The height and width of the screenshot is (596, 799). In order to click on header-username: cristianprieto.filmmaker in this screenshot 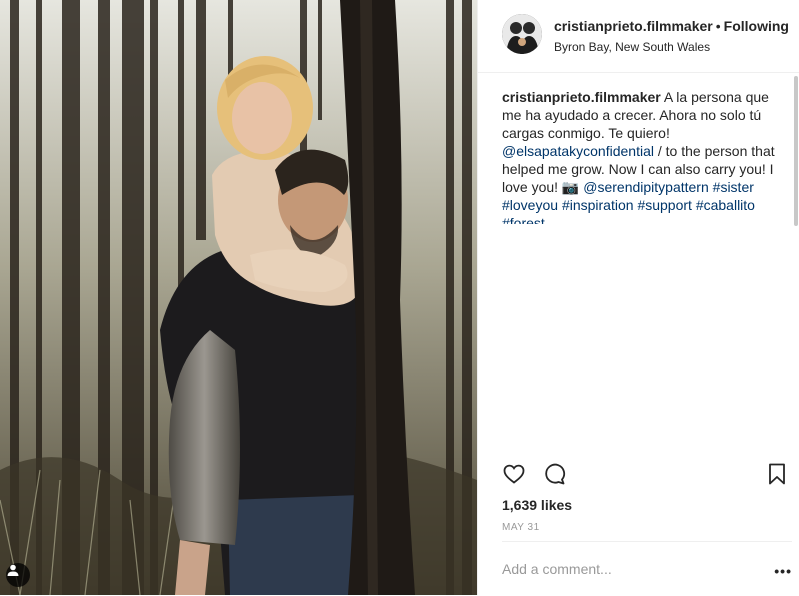, I will do `click(633, 26)`.